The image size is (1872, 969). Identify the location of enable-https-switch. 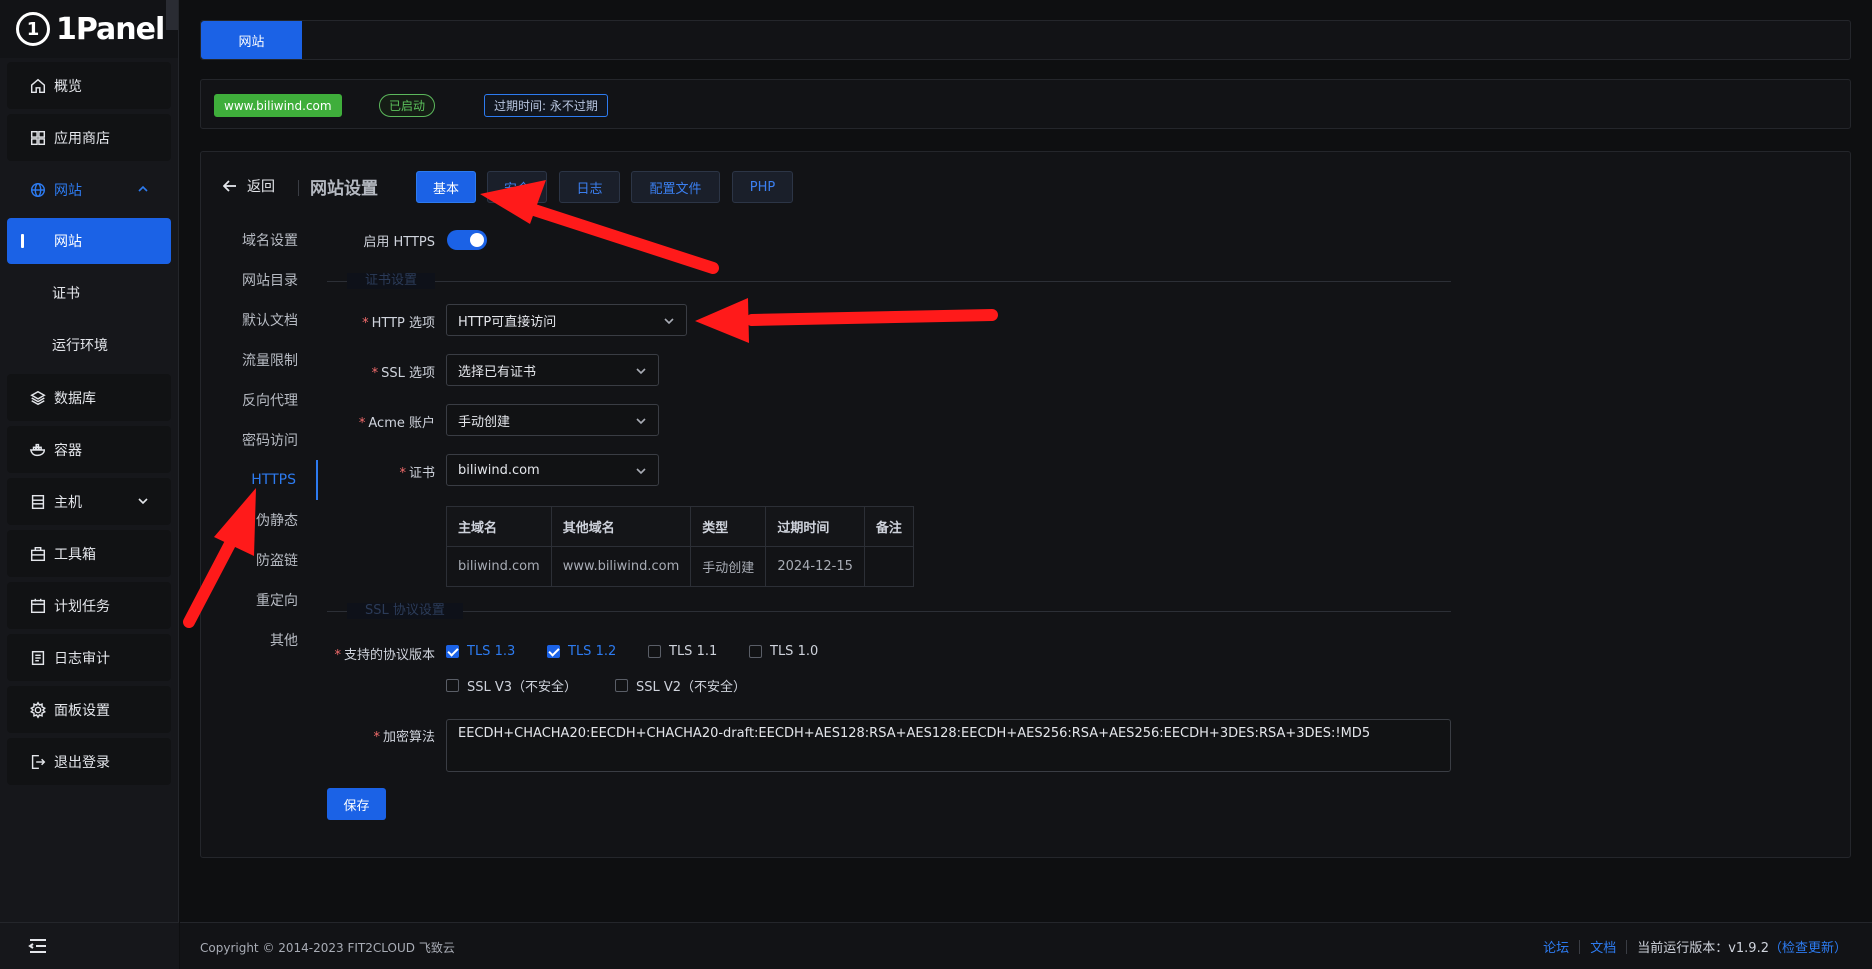
(467, 240).